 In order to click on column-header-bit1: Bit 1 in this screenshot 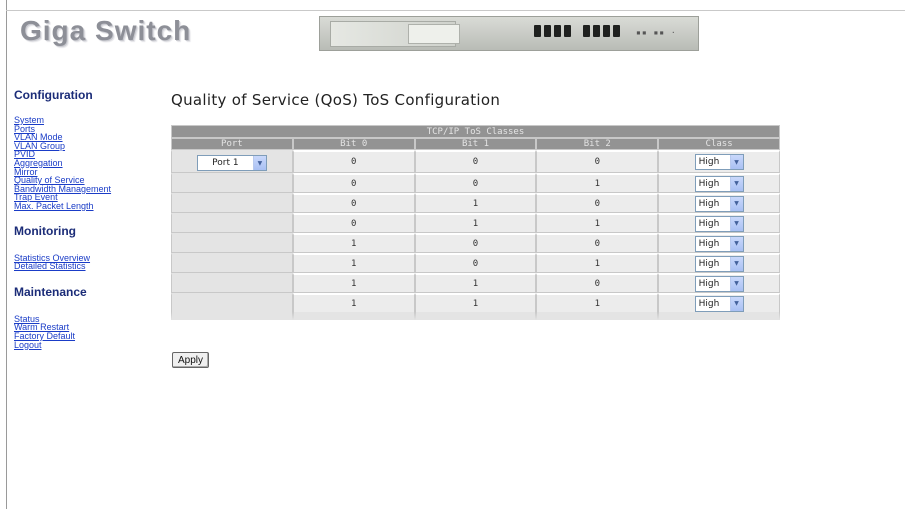, I will do `click(475, 144)`.